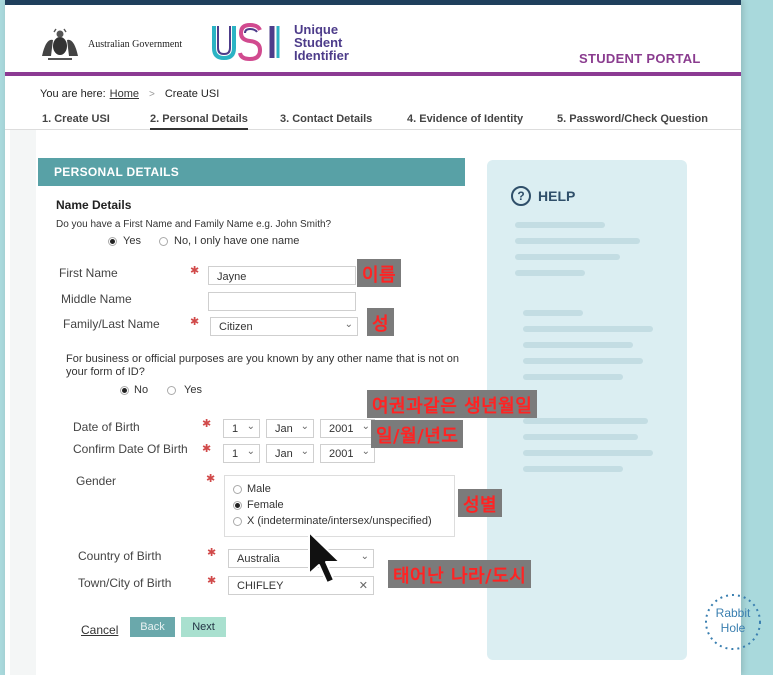 This screenshot has width=773, height=675. Describe the element at coordinates (124, 94) in the screenshot. I see `breadcrumb-home-link: Home` at that location.